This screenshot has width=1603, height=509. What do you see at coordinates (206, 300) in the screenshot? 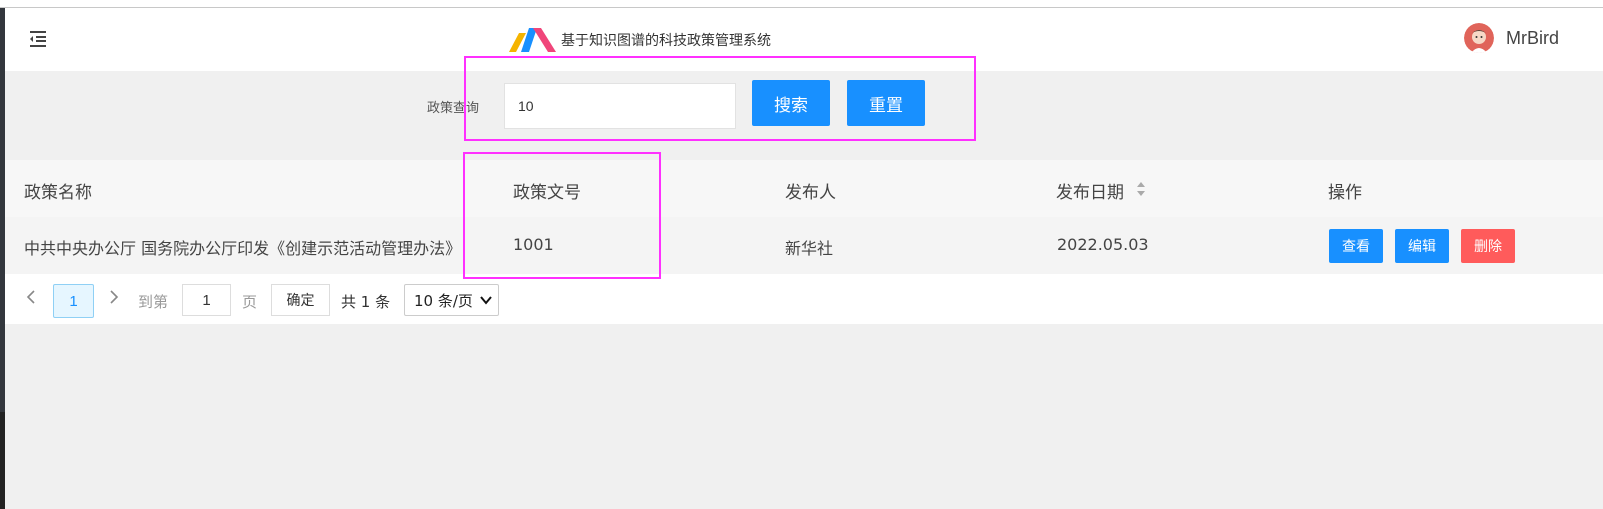
I see `goto-page-input` at bounding box center [206, 300].